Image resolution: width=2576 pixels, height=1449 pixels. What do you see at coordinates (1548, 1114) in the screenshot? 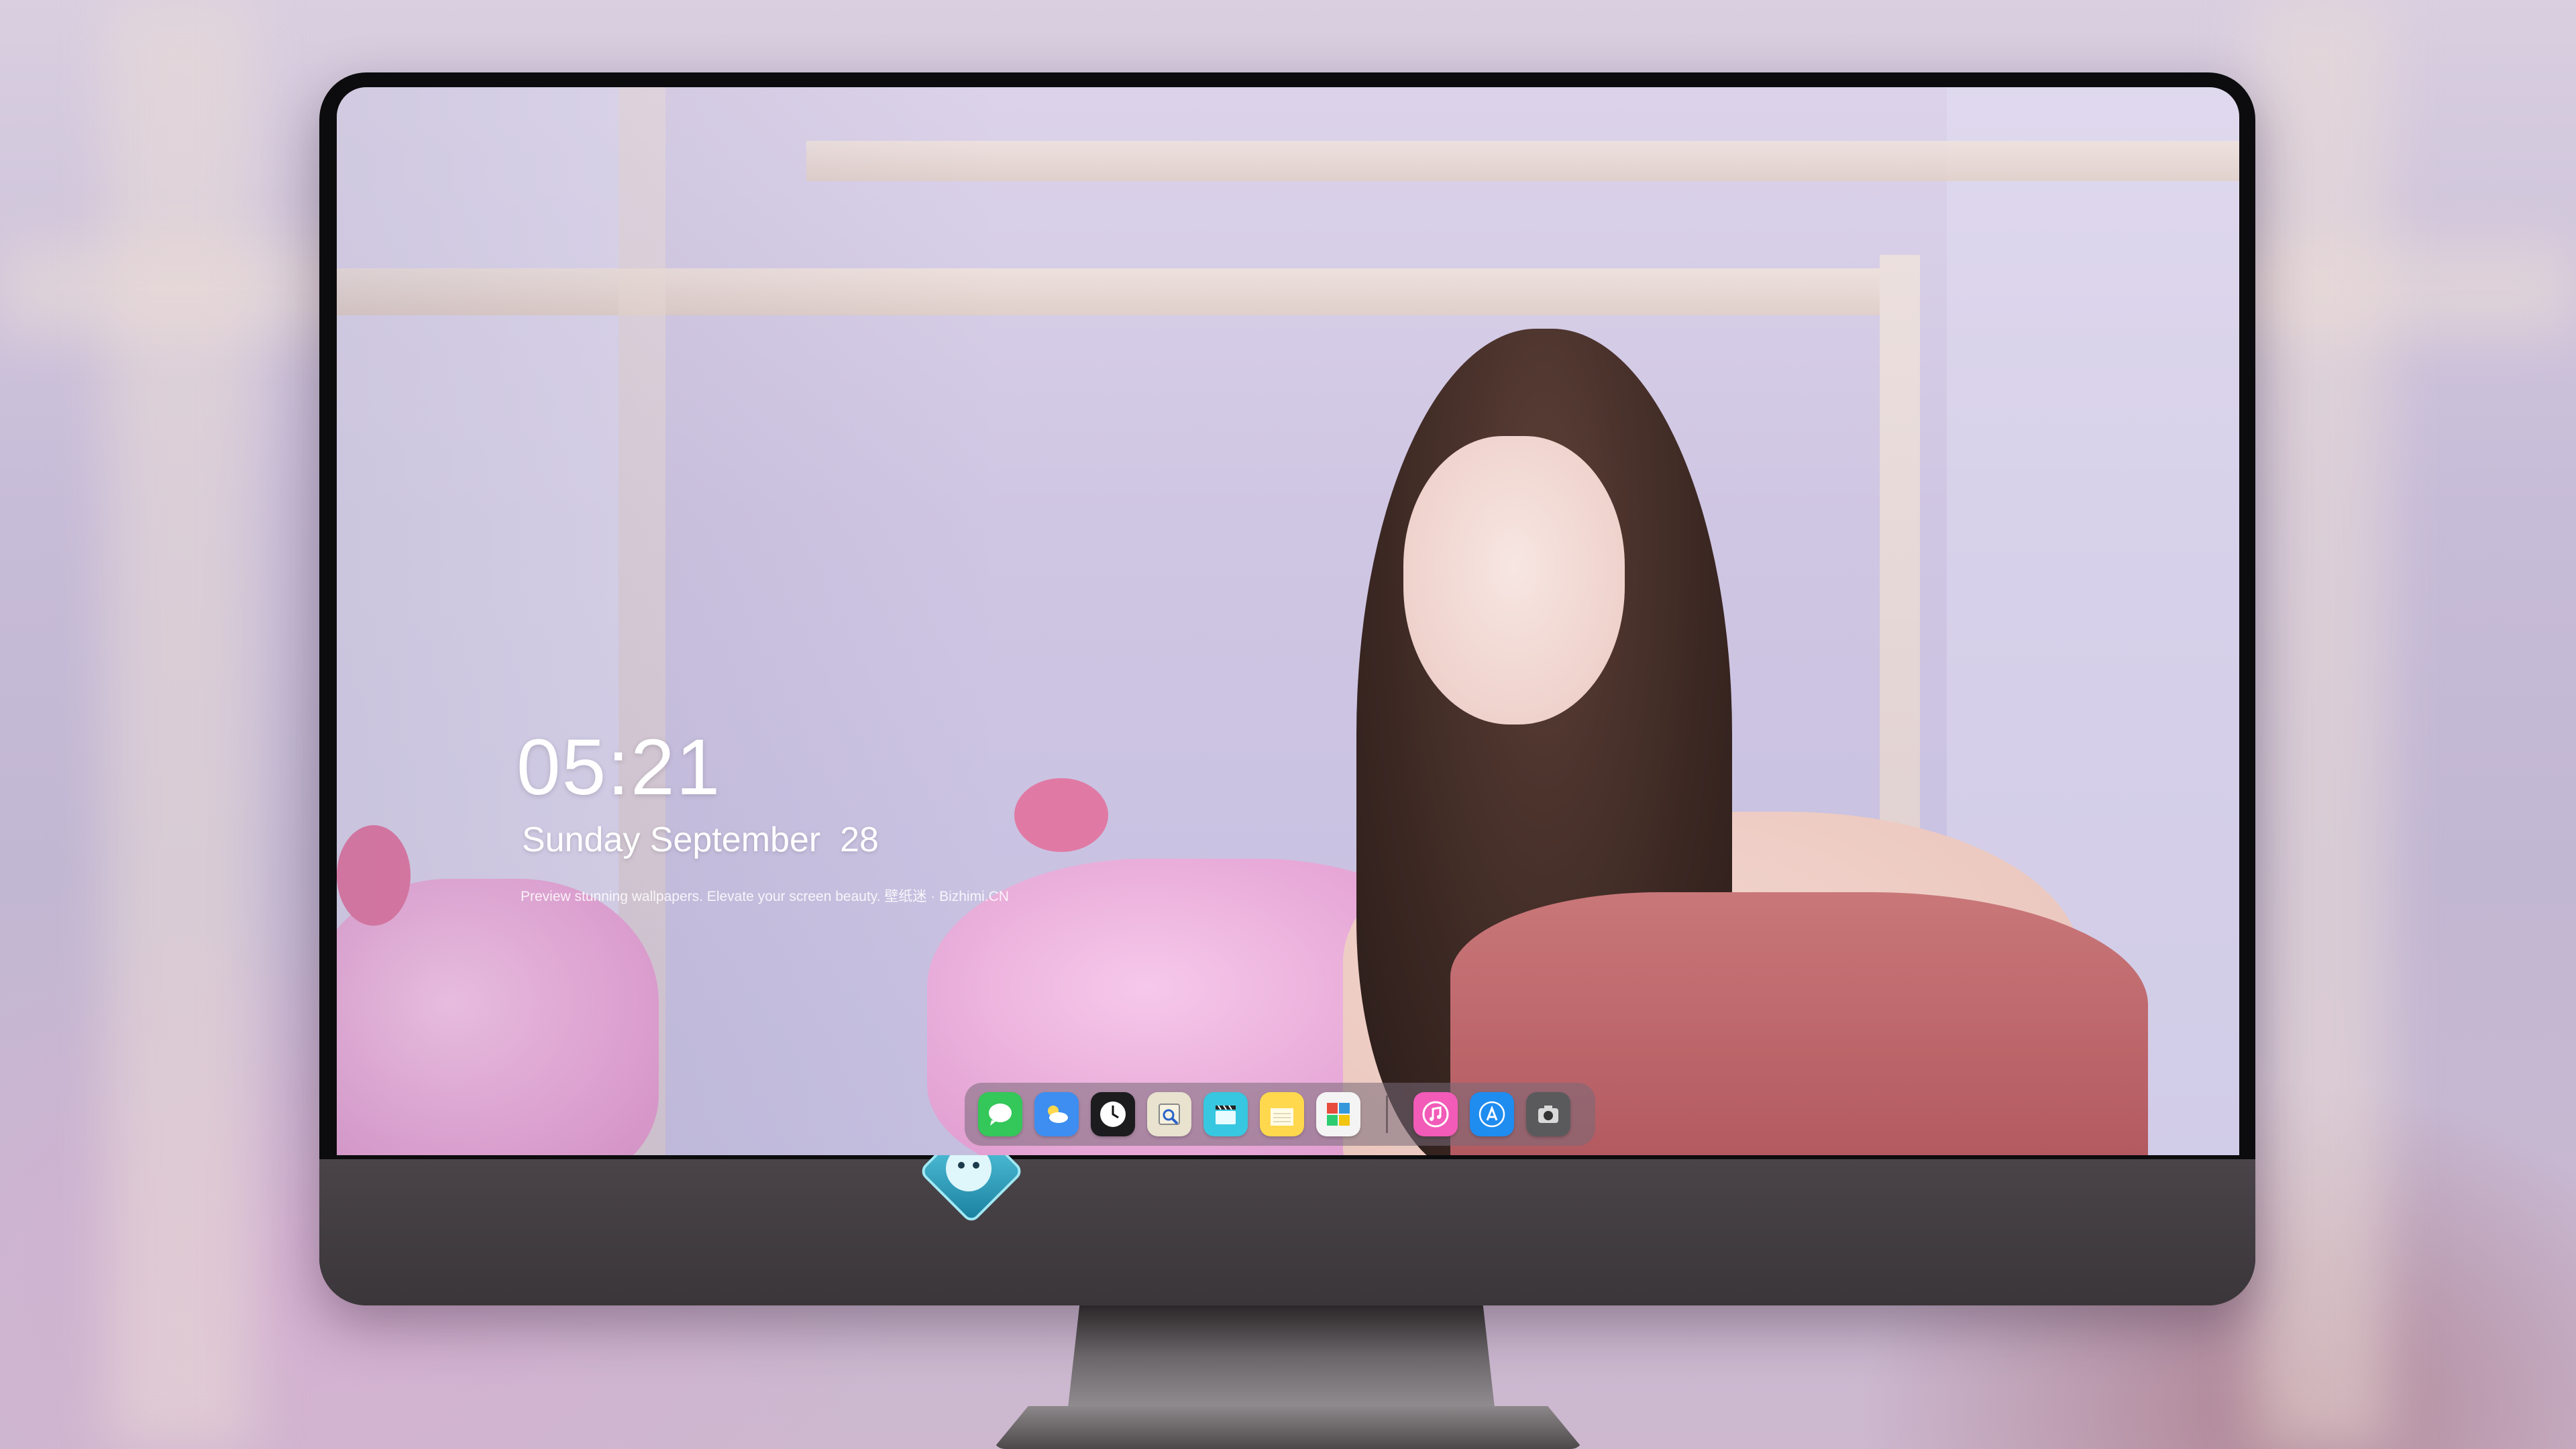
I see `camera-icon` at bounding box center [1548, 1114].